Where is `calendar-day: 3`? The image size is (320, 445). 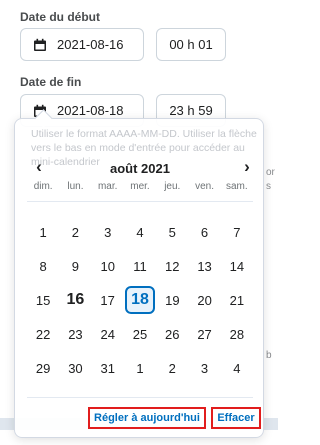 calendar-day: 3 is located at coordinates (108, 232).